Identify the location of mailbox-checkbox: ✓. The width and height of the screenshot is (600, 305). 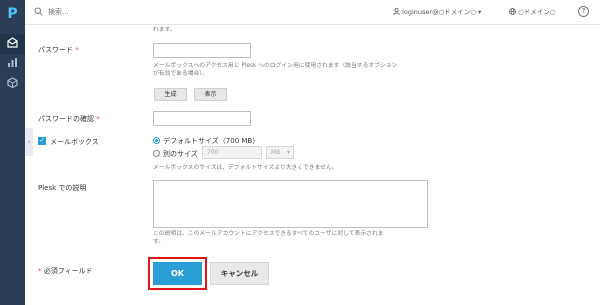
(42, 141).